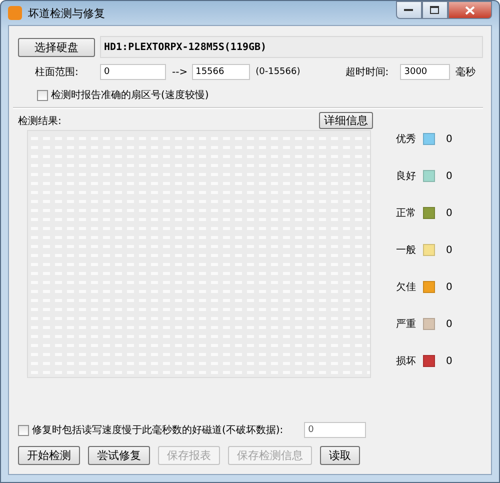 Image resolution: width=500 pixels, height=483 pixels. I want to click on timeout-label: 超时时间:, so click(367, 72).